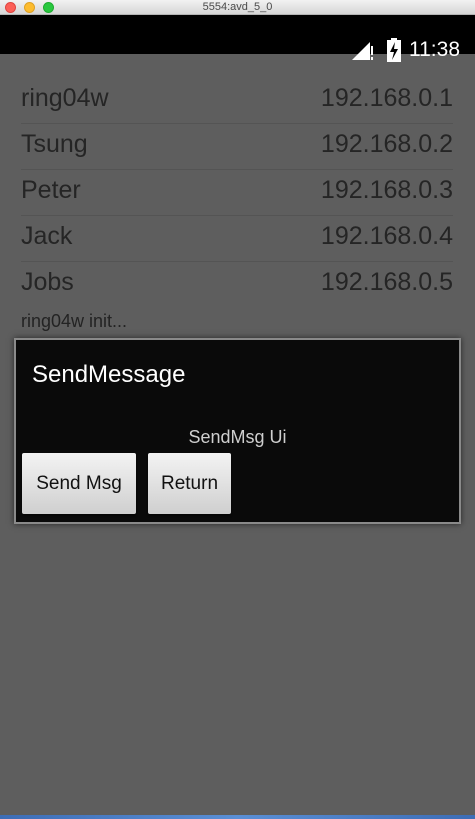 Image resolution: width=475 pixels, height=819 pixels. I want to click on status-clock: 11:38, so click(434, 49).